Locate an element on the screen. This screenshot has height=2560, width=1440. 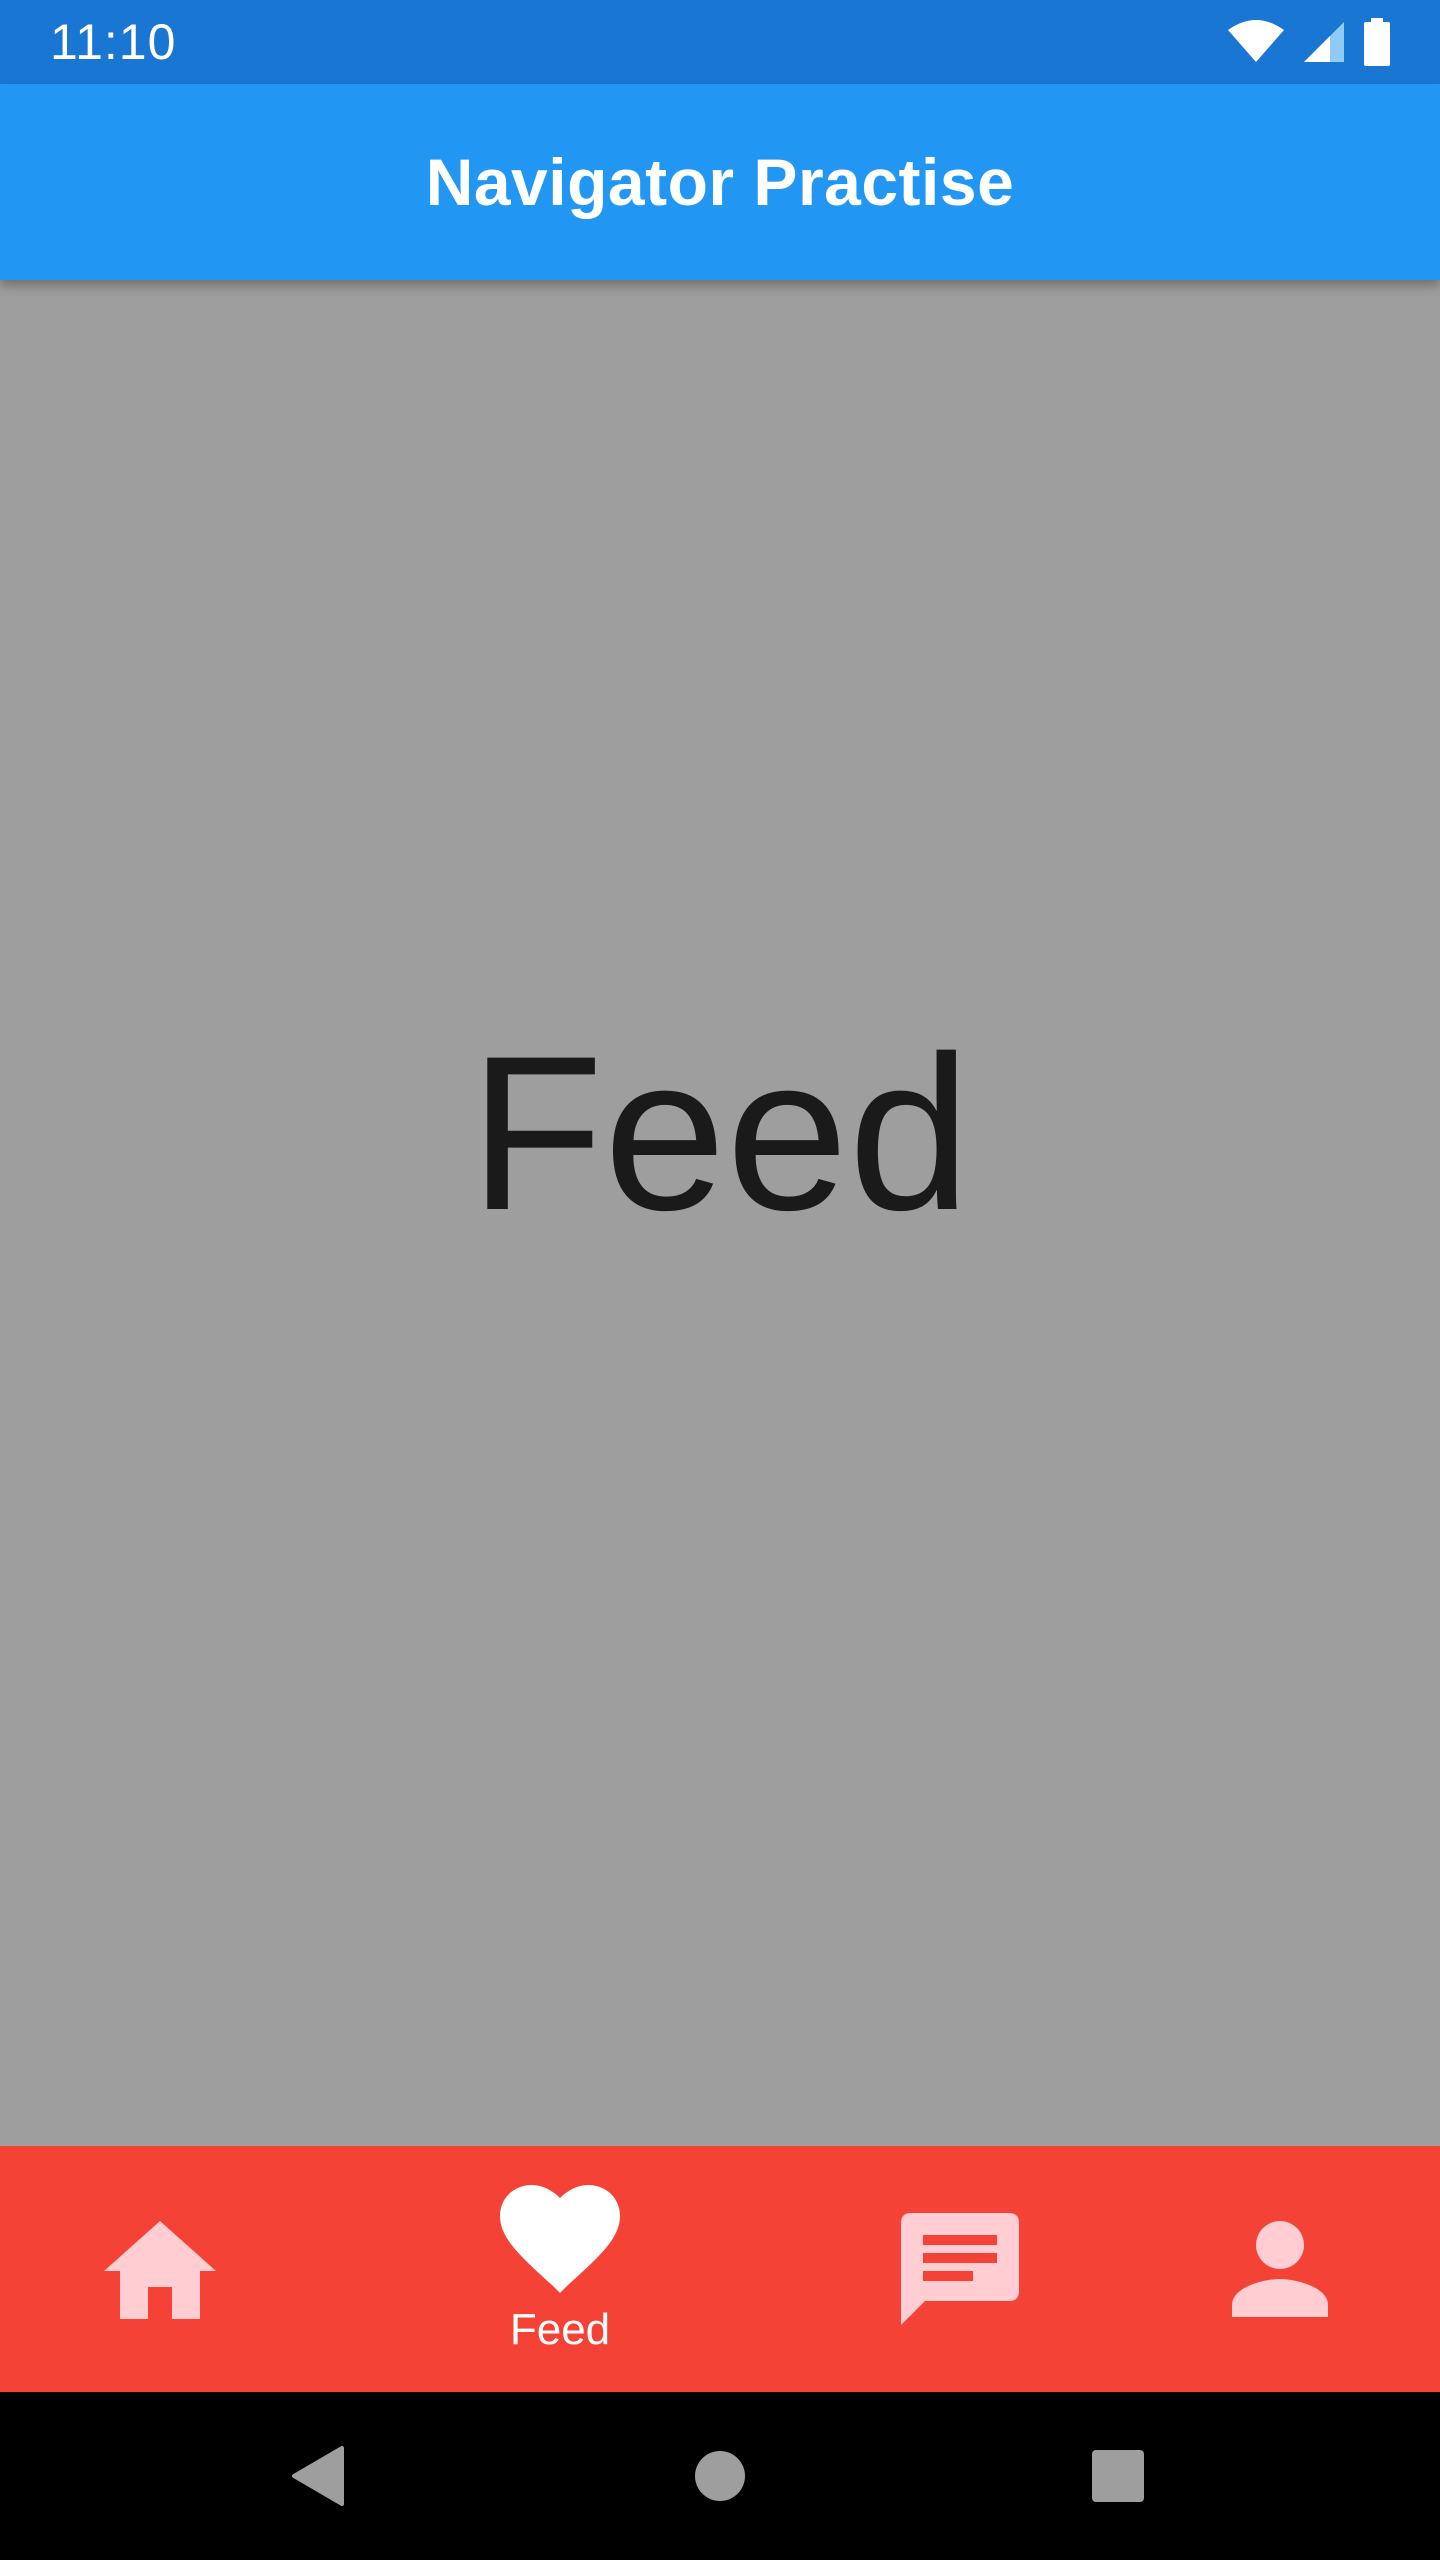
home-circle-icon is located at coordinates (720, 2476).